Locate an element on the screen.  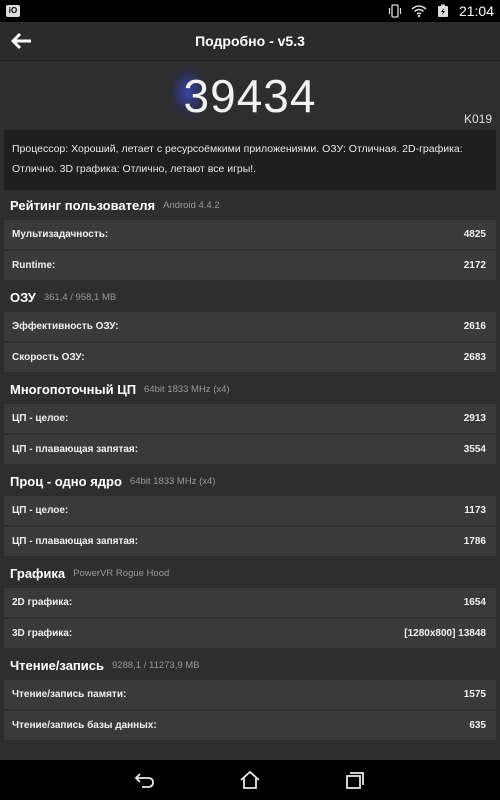
section-header: Чтение/запись 9288,1 / 11273,9 MB is located at coordinates (250, 665).